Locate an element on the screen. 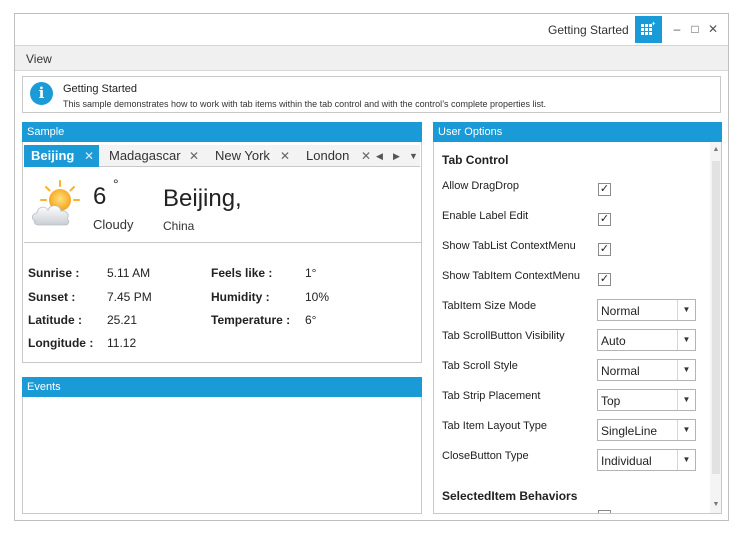 The height and width of the screenshot is (540, 746). longitude-value: 11.12 is located at coordinates (122, 343).